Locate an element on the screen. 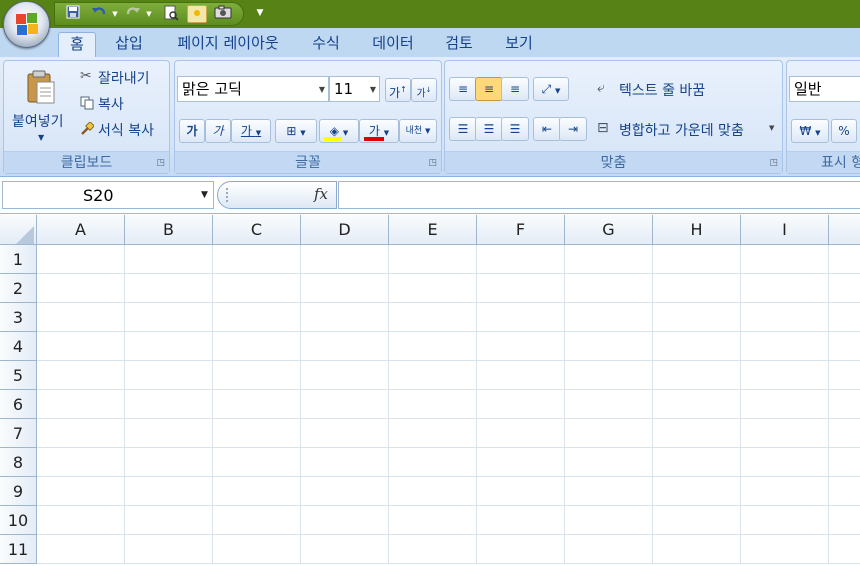 The height and width of the screenshot is (566, 860). column-header-a: A is located at coordinates (81, 230).